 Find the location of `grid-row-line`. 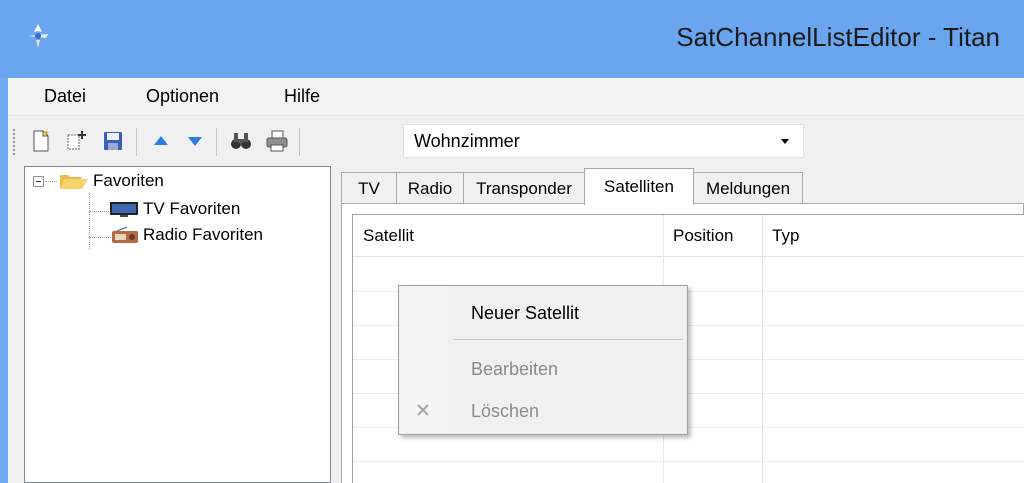

grid-row-line is located at coordinates (688, 461).